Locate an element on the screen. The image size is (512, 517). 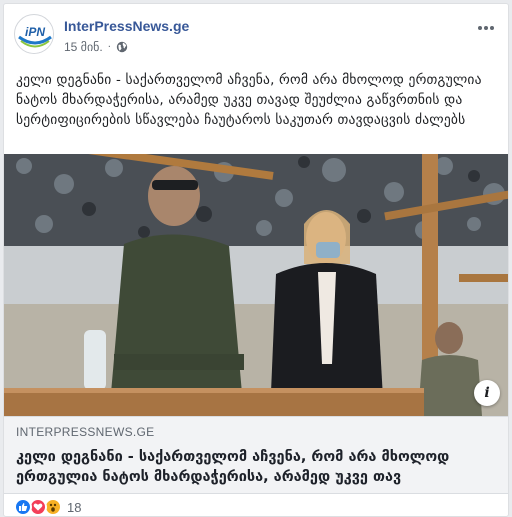
reaction-count: 18 is located at coordinates (74, 507).